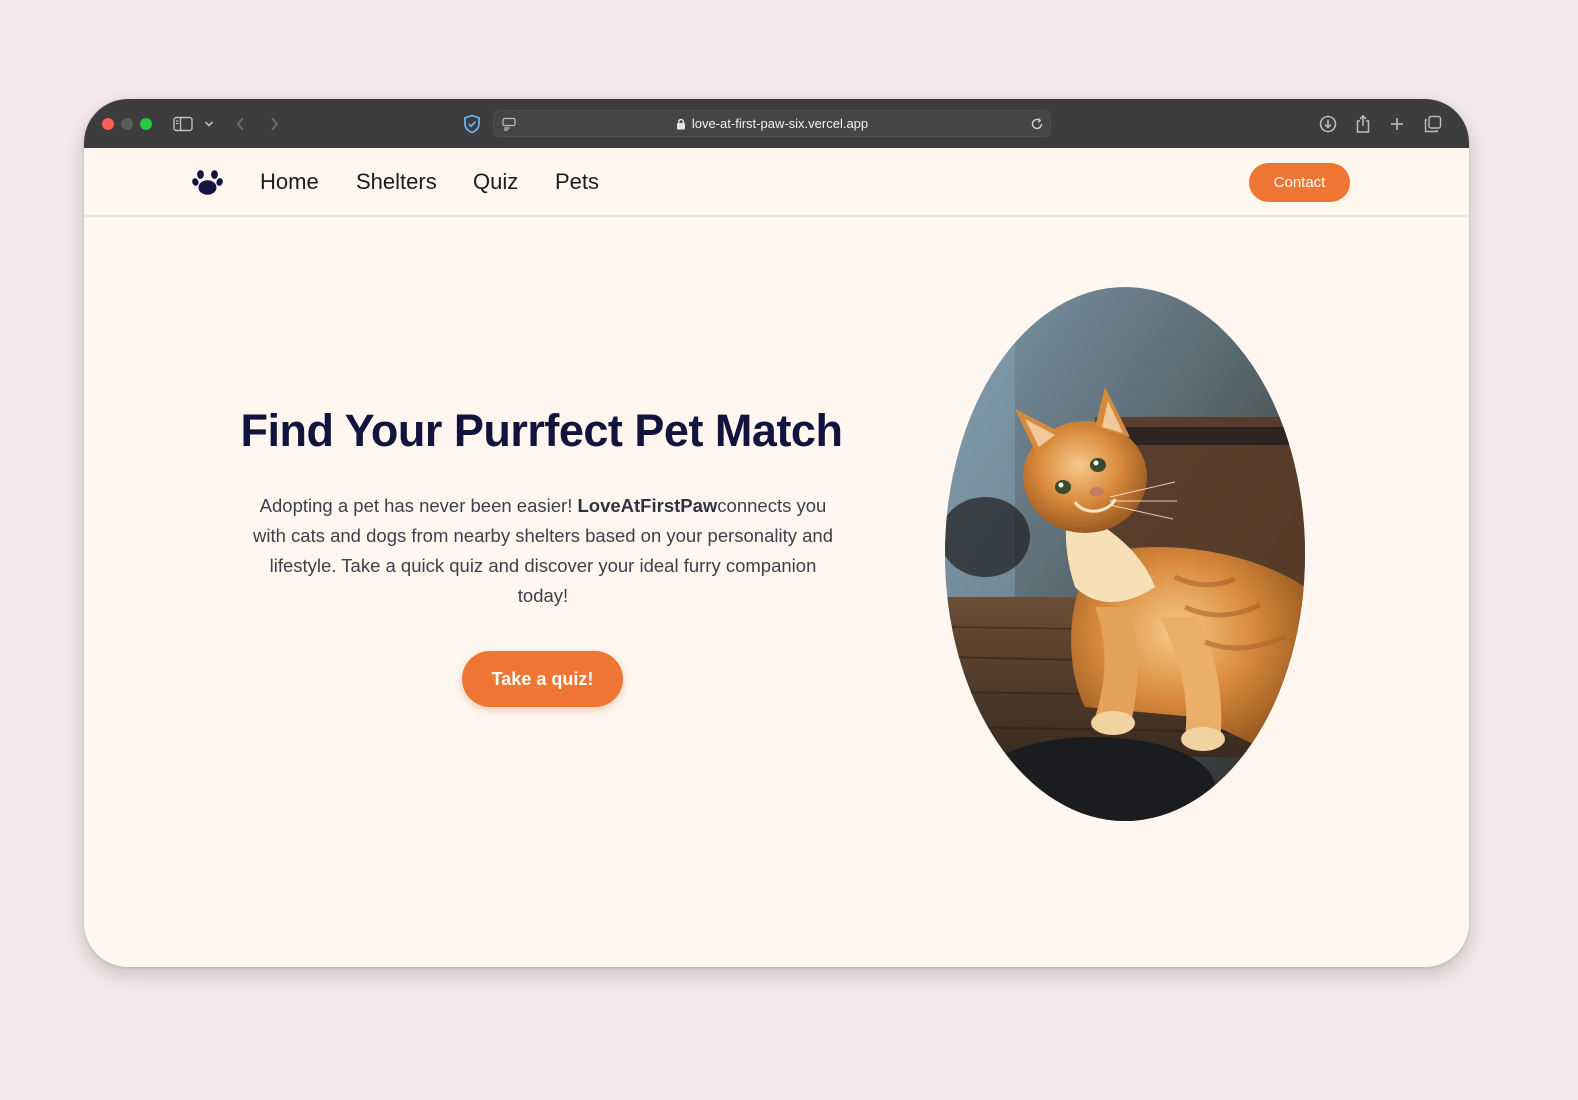 The width and height of the screenshot is (1578, 1100). I want to click on close-window-button, so click(108, 124).